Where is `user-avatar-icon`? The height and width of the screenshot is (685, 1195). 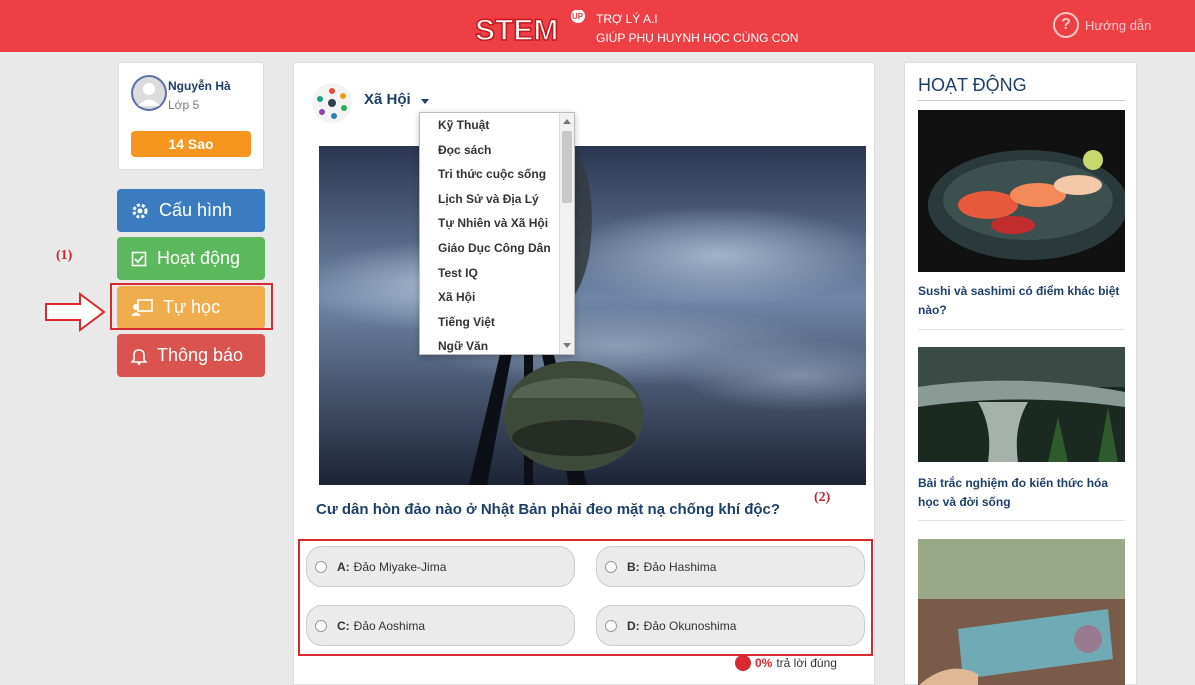 user-avatar-icon is located at coordinates (149, 93).